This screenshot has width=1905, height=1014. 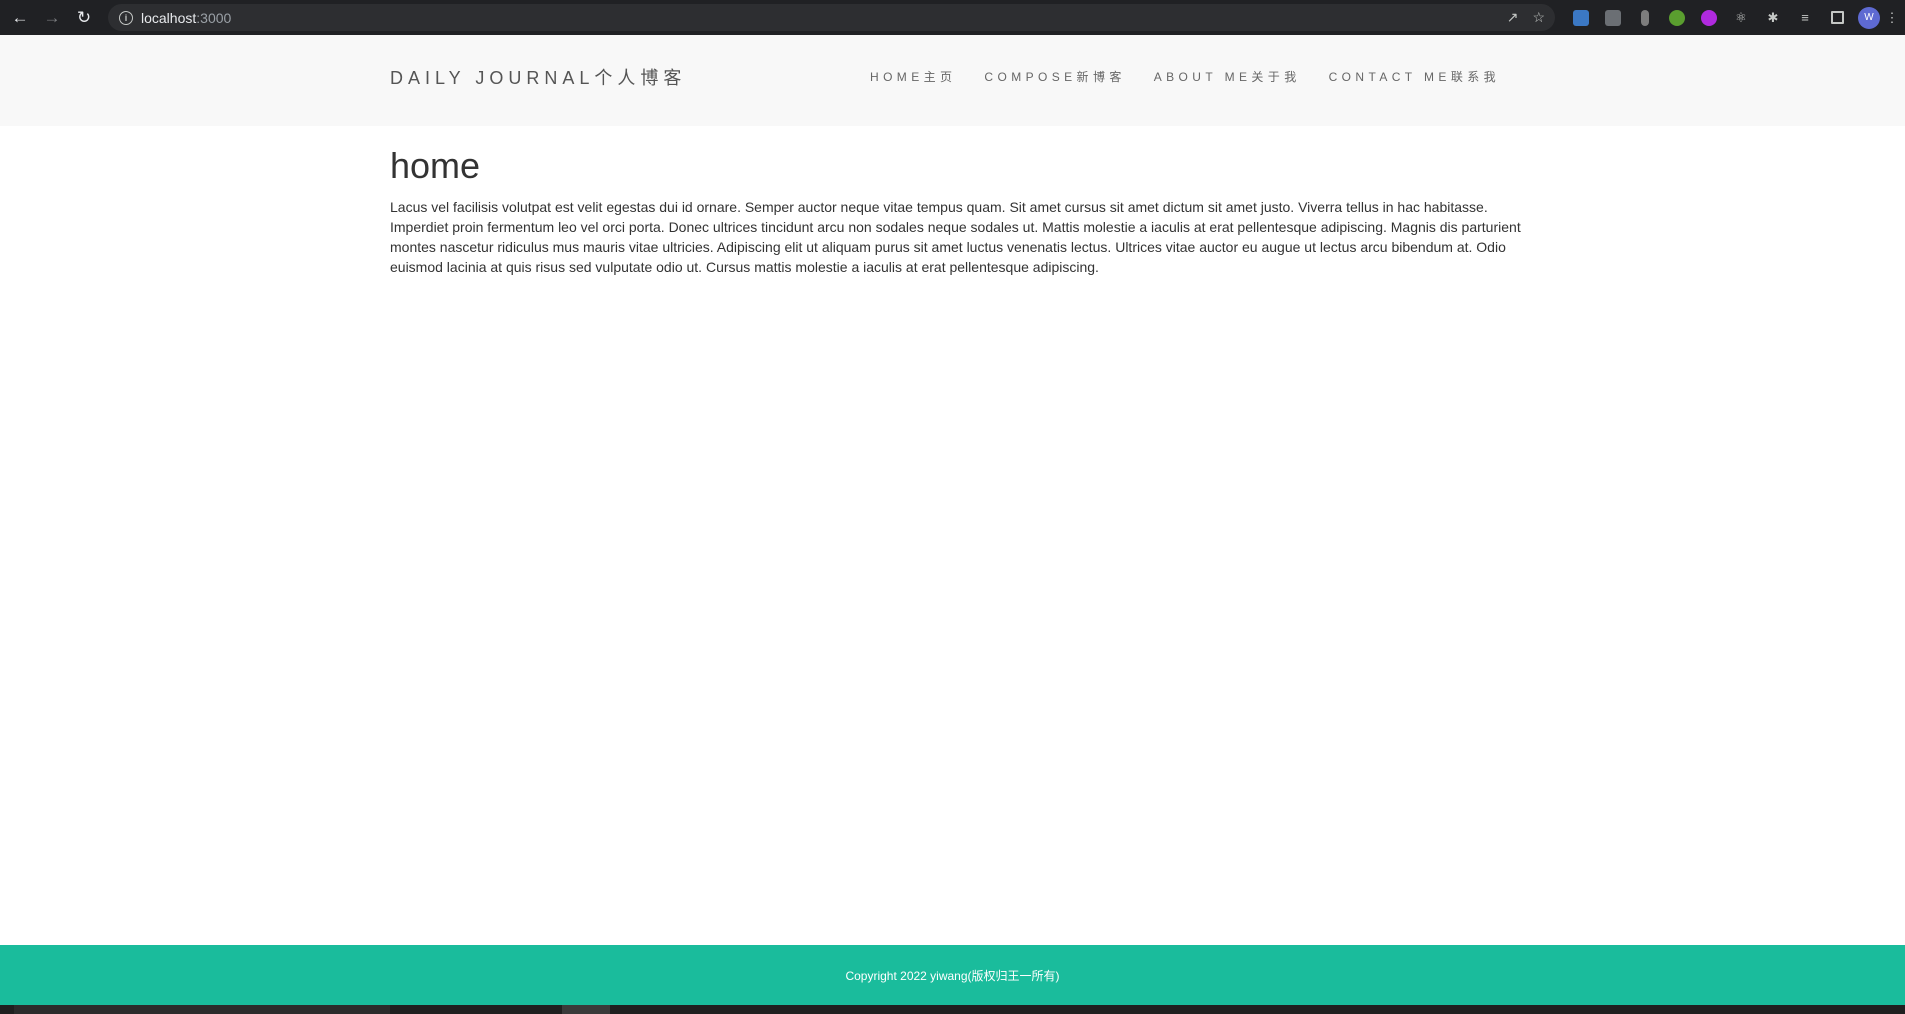 I want to click on react-devtools-icon: ⚛, so click(x=1741, y=17).